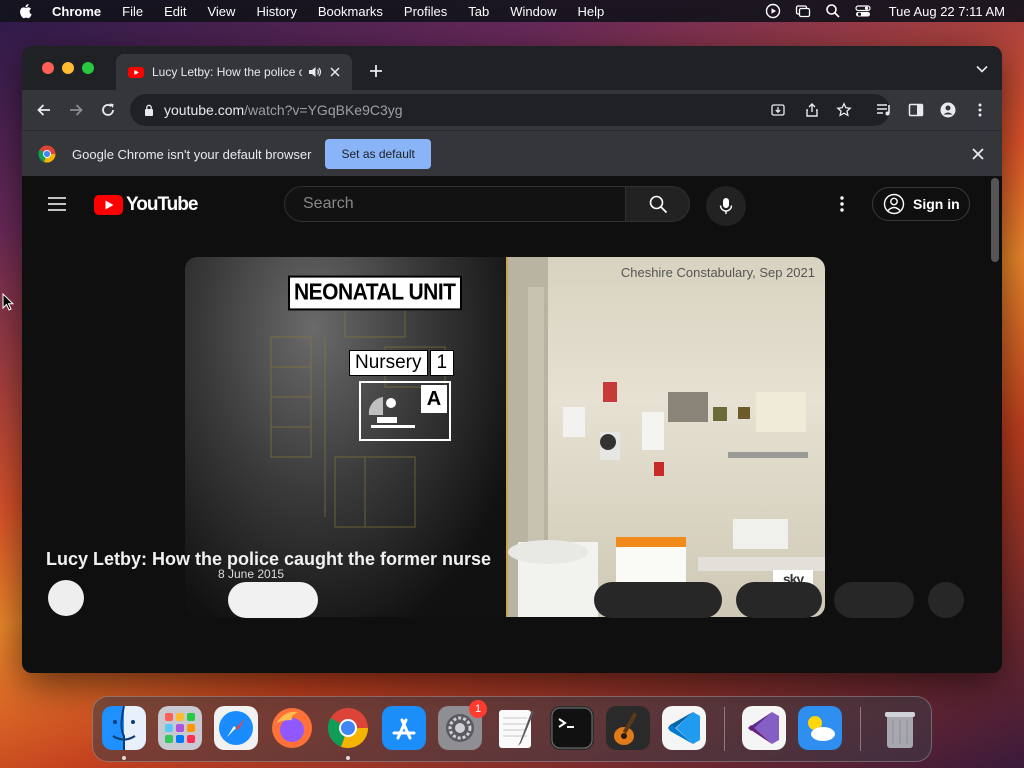 Image resolution: width=1024 pixels, height=768 pixels. Describe the element at coordinates (803, 11) in the screenshot. I see `screen-mirroring-icon` at that location.